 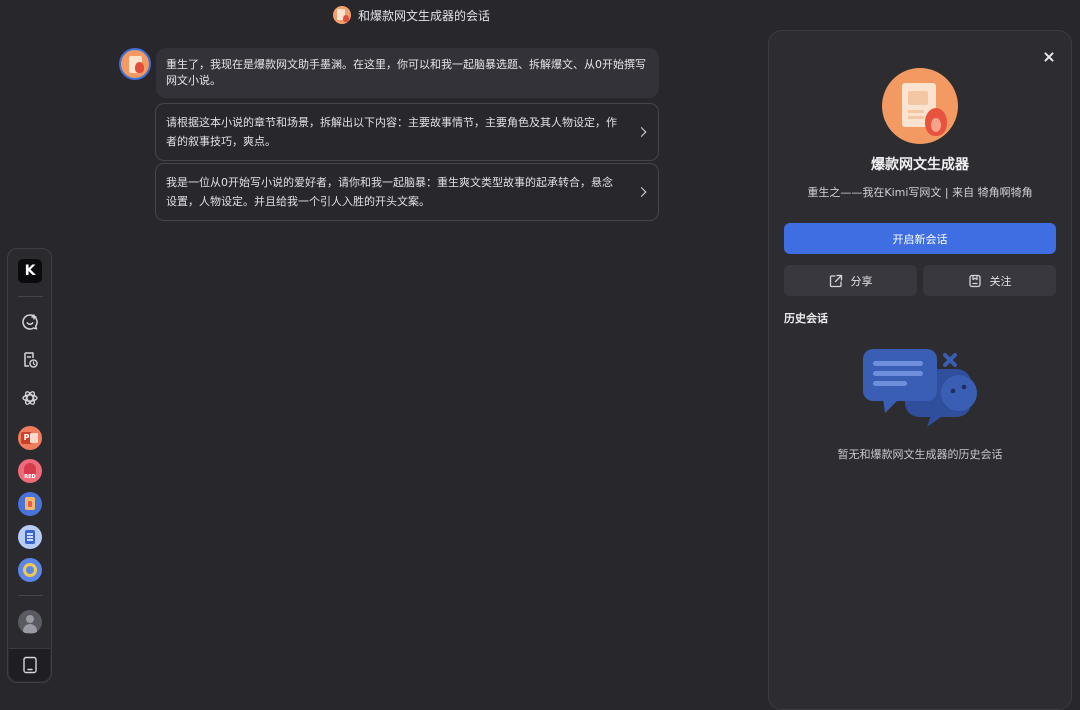 I want to click on user-profile-button, so click(x=30, y=622).